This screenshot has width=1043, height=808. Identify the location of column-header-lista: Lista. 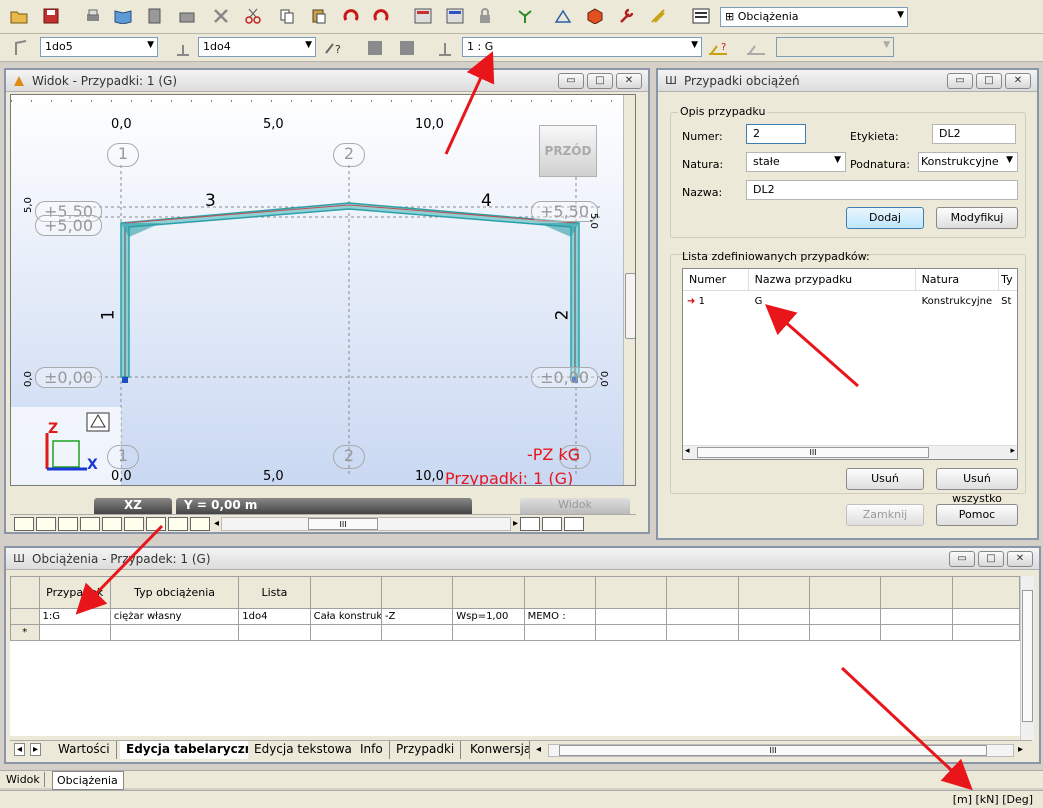
(274, 592).